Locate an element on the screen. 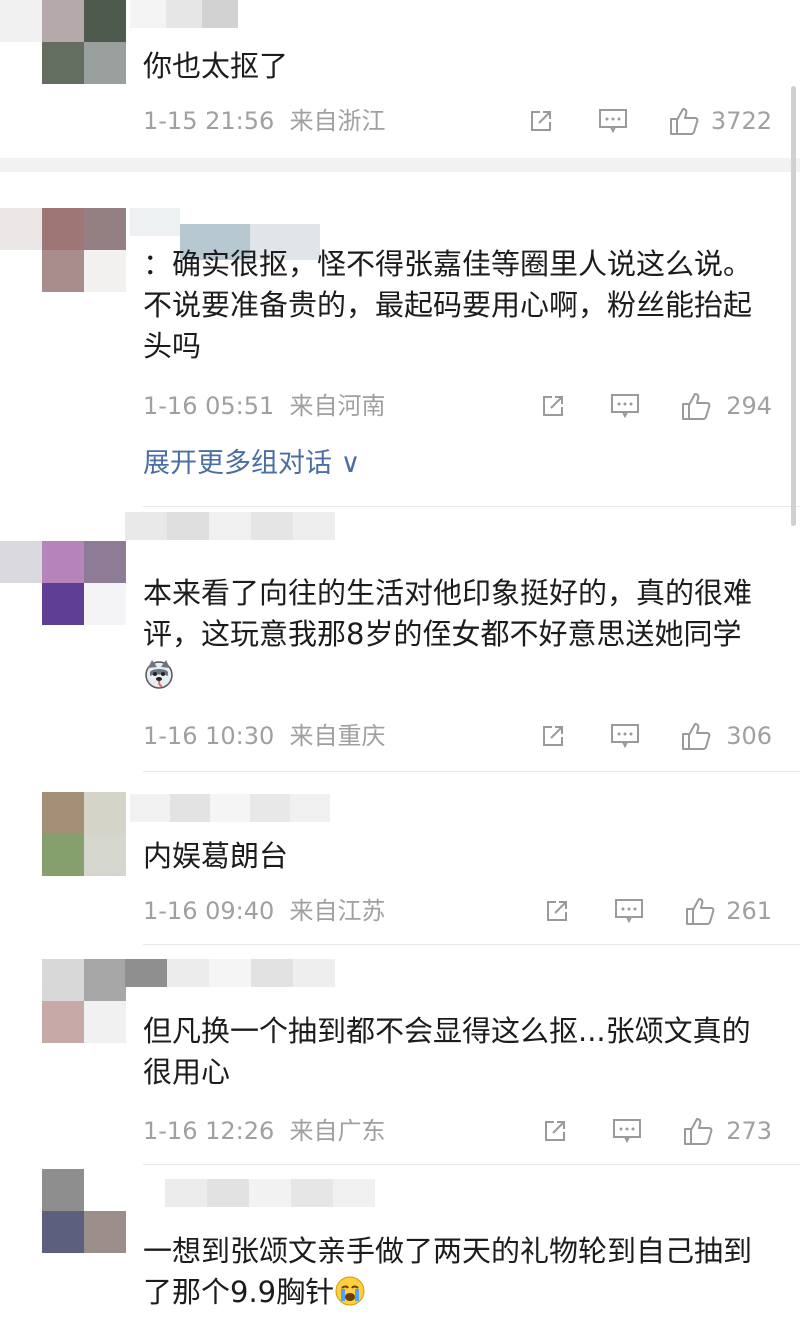 The height and width of the screenshot is (1336, 800). comment-text: 一想到张颂文亲手做了两天的礼物轮到自己抽到了那个9.9胸针 is located at coordinates (457, 1272).